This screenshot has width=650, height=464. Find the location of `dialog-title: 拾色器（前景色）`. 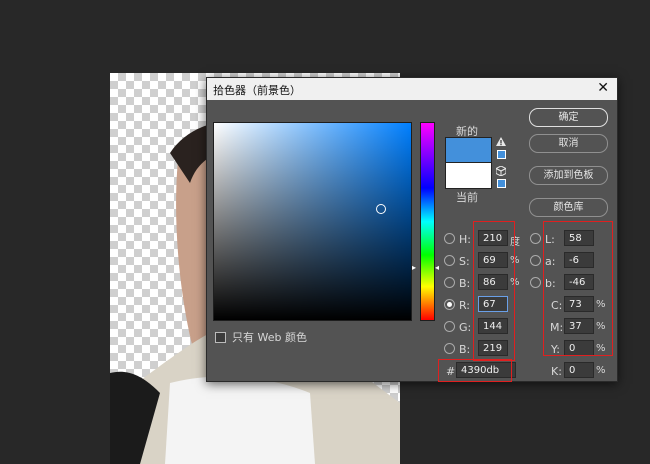

dialog-title: 拾色器（前景色） is located at coordinates (257, 90).